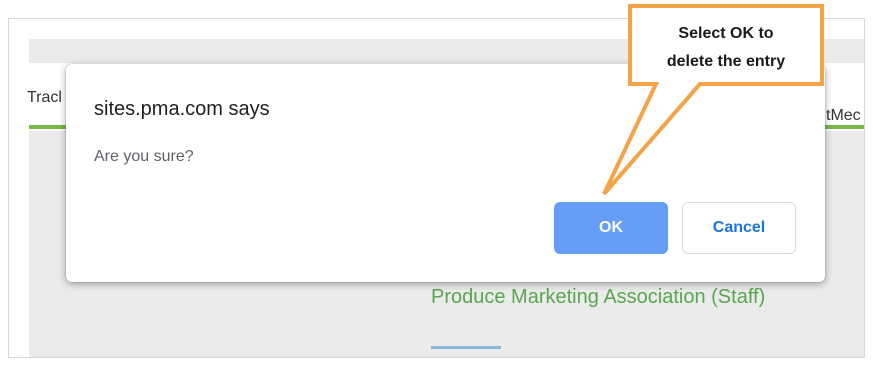 This screenshot has height=366, width=873. What do you see at coordinates (843, 115) in the screenshot?
I see `background-column-label-right: tMec` at bounding box center [843, 115].